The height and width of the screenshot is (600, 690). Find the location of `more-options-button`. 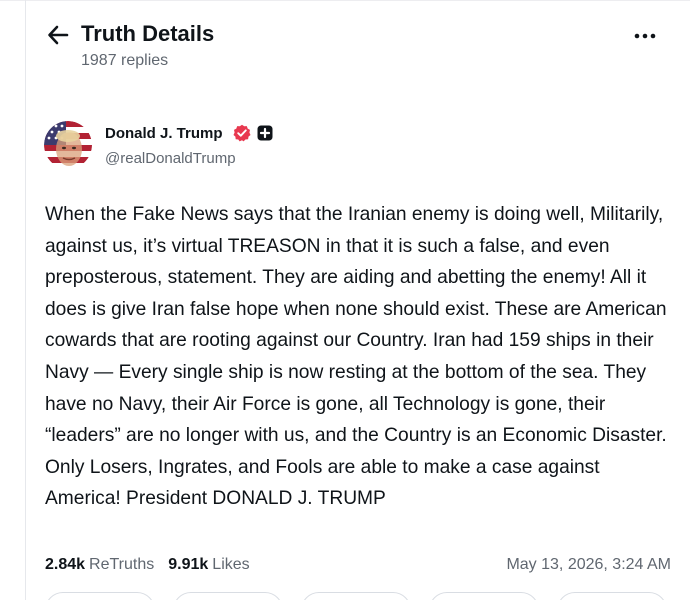

more-options-button is located at coordinates (645, 36).